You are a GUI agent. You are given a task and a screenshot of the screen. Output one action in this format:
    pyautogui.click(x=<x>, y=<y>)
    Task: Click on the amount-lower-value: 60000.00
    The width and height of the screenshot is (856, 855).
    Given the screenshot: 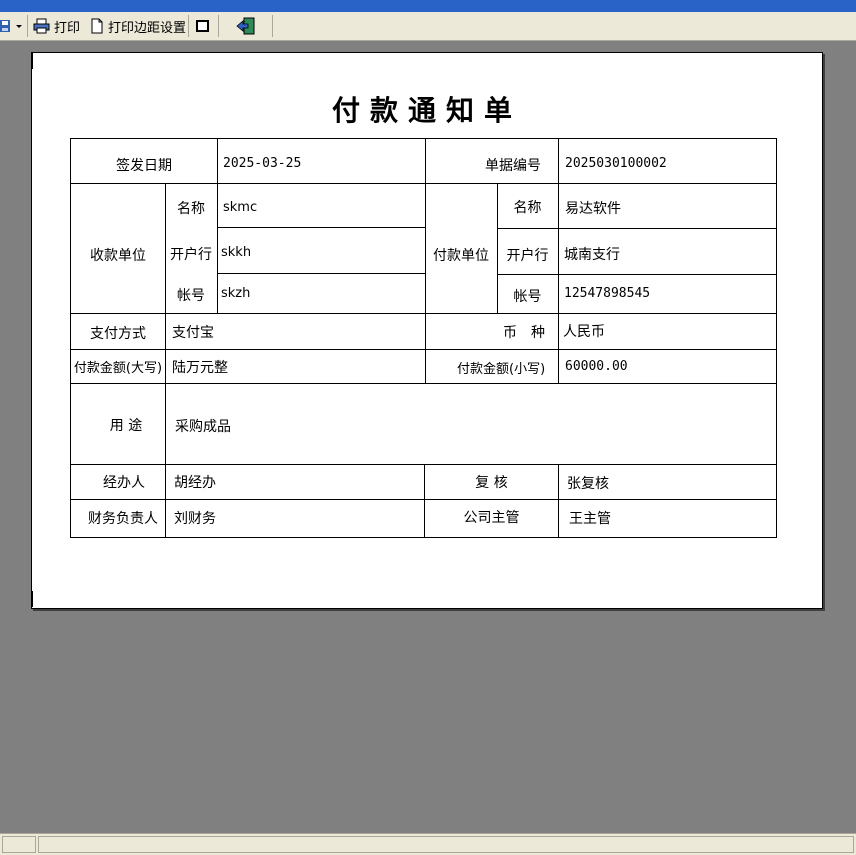 What is the action you would take?
    pyautogui.click(x=596, y=366)
    